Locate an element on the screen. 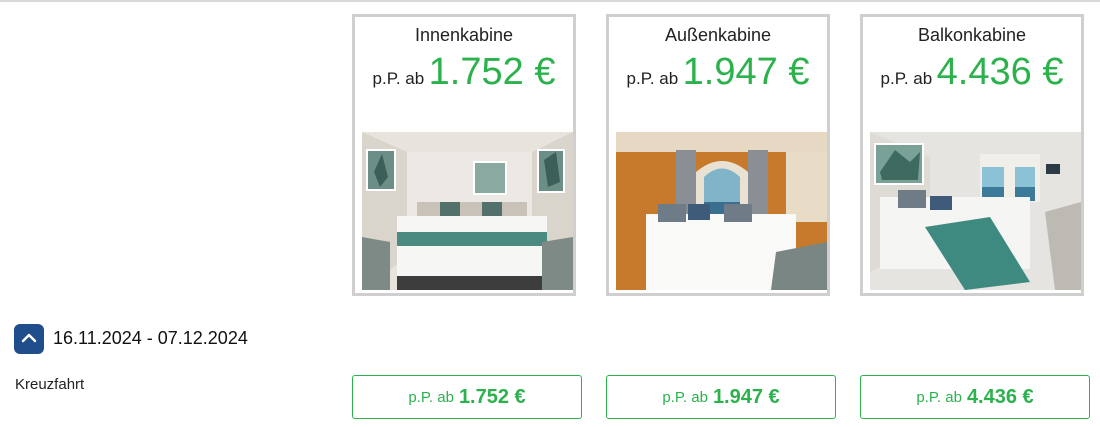 Image resolution: width=1100 pixels, height=427 pixels. cabin-price: p.P. ab 4.436 € is located at coordinates (972, 72).